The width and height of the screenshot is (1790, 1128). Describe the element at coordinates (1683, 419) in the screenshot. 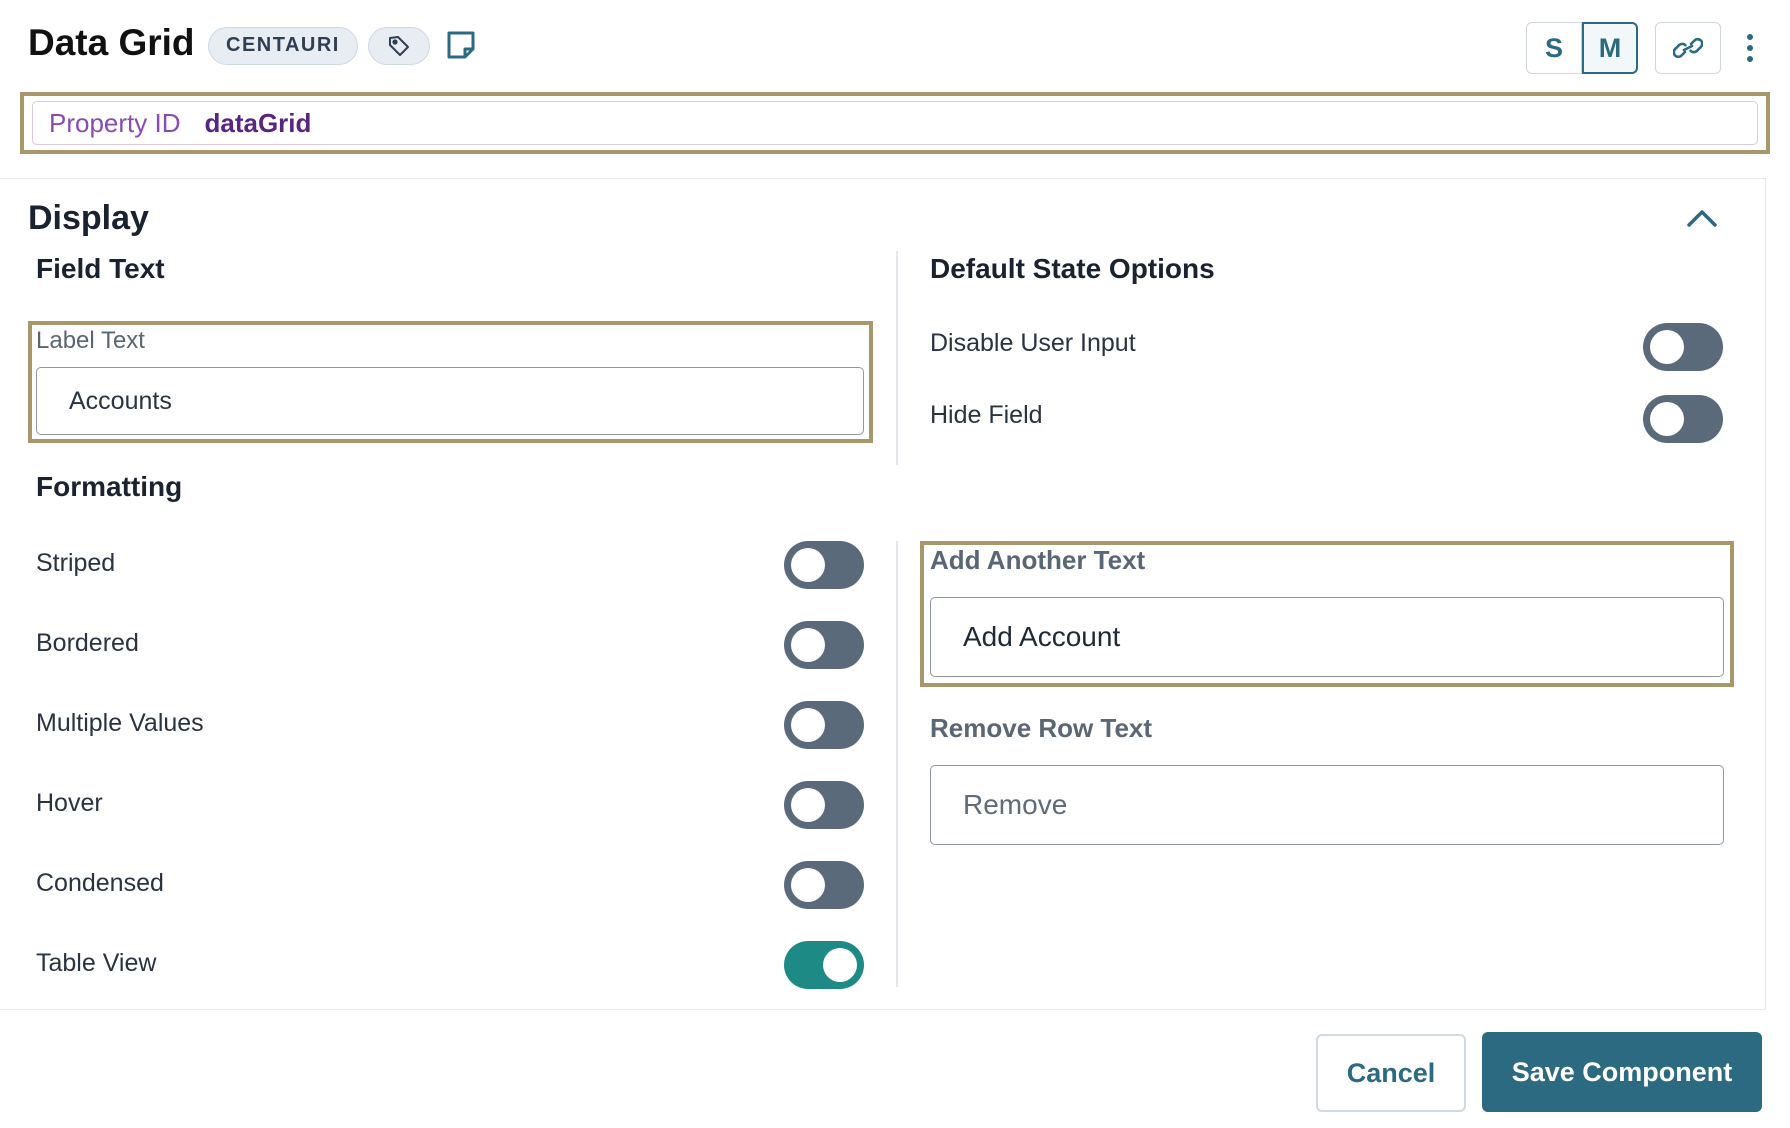

I see `hide-field-toggle` at that location.